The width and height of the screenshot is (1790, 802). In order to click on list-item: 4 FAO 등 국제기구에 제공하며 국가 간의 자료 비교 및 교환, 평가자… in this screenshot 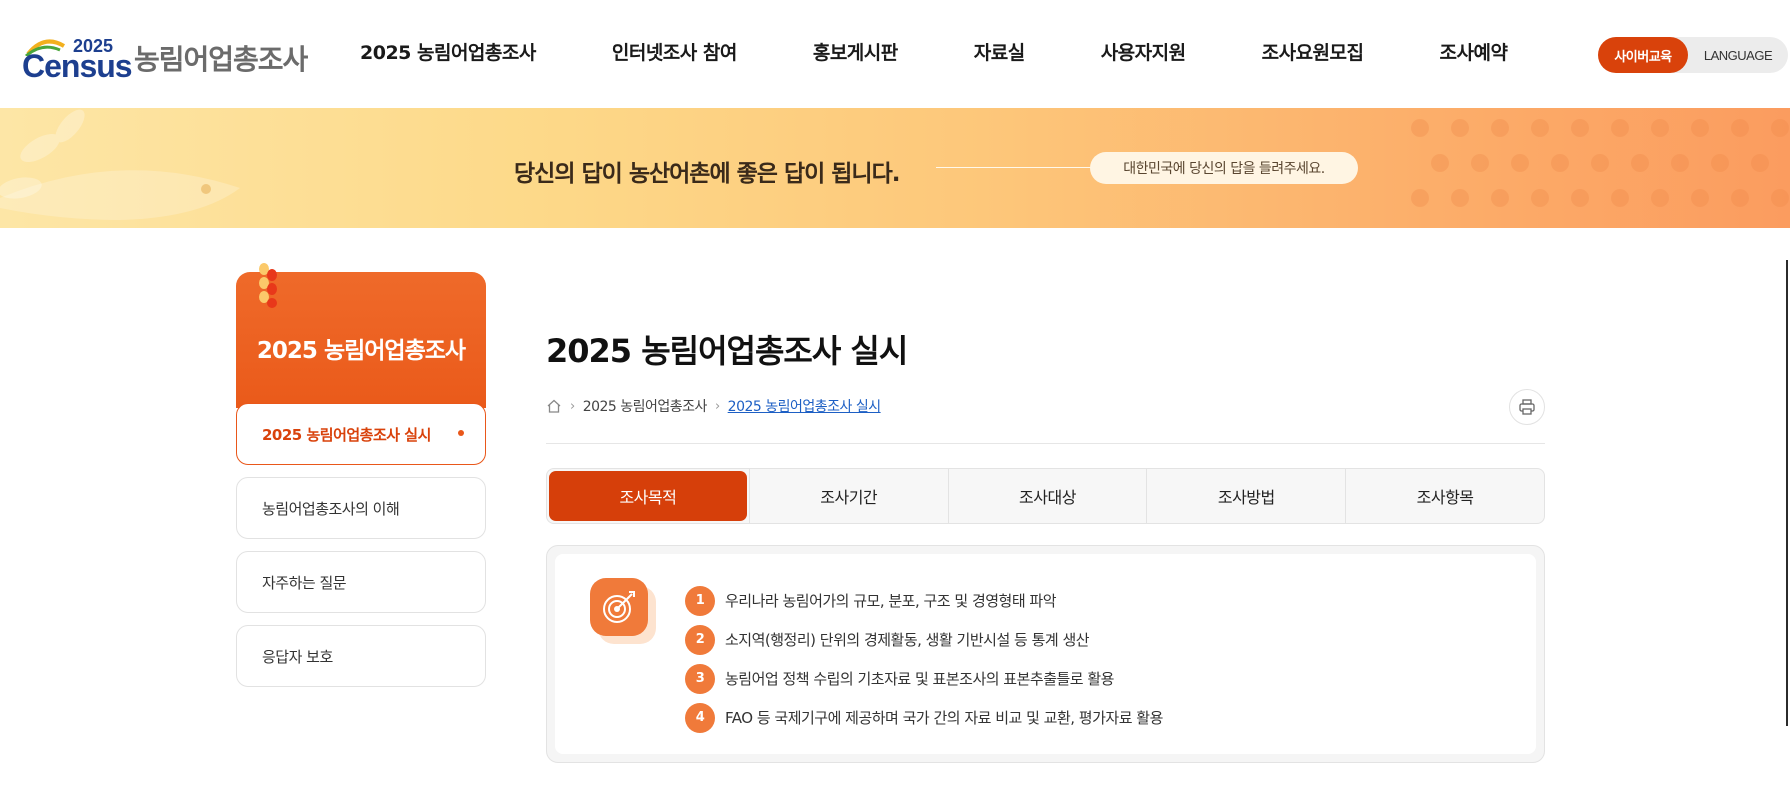, I will do `click(924, 717)`.